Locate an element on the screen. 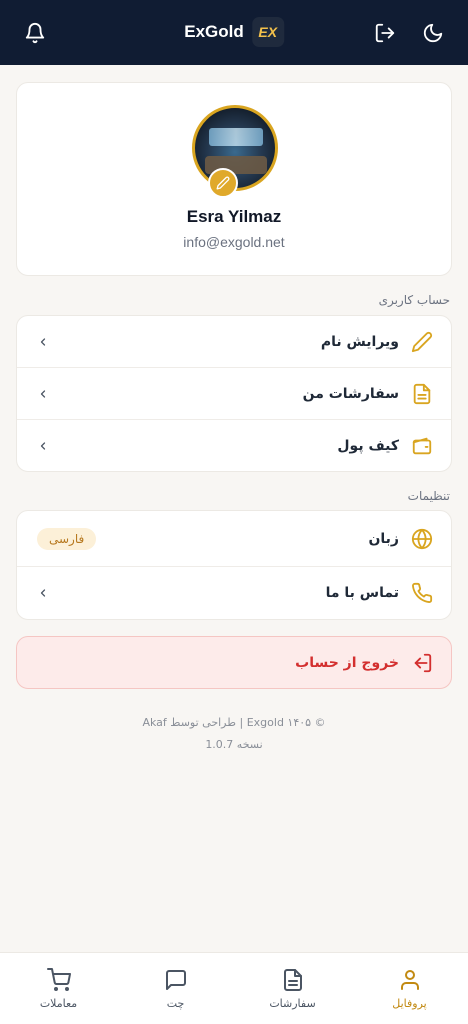 Image resolution: width=468 pixels, height=1024 pixels. menu-item-label: ویرایش نام is located at coordinates (359, 341).